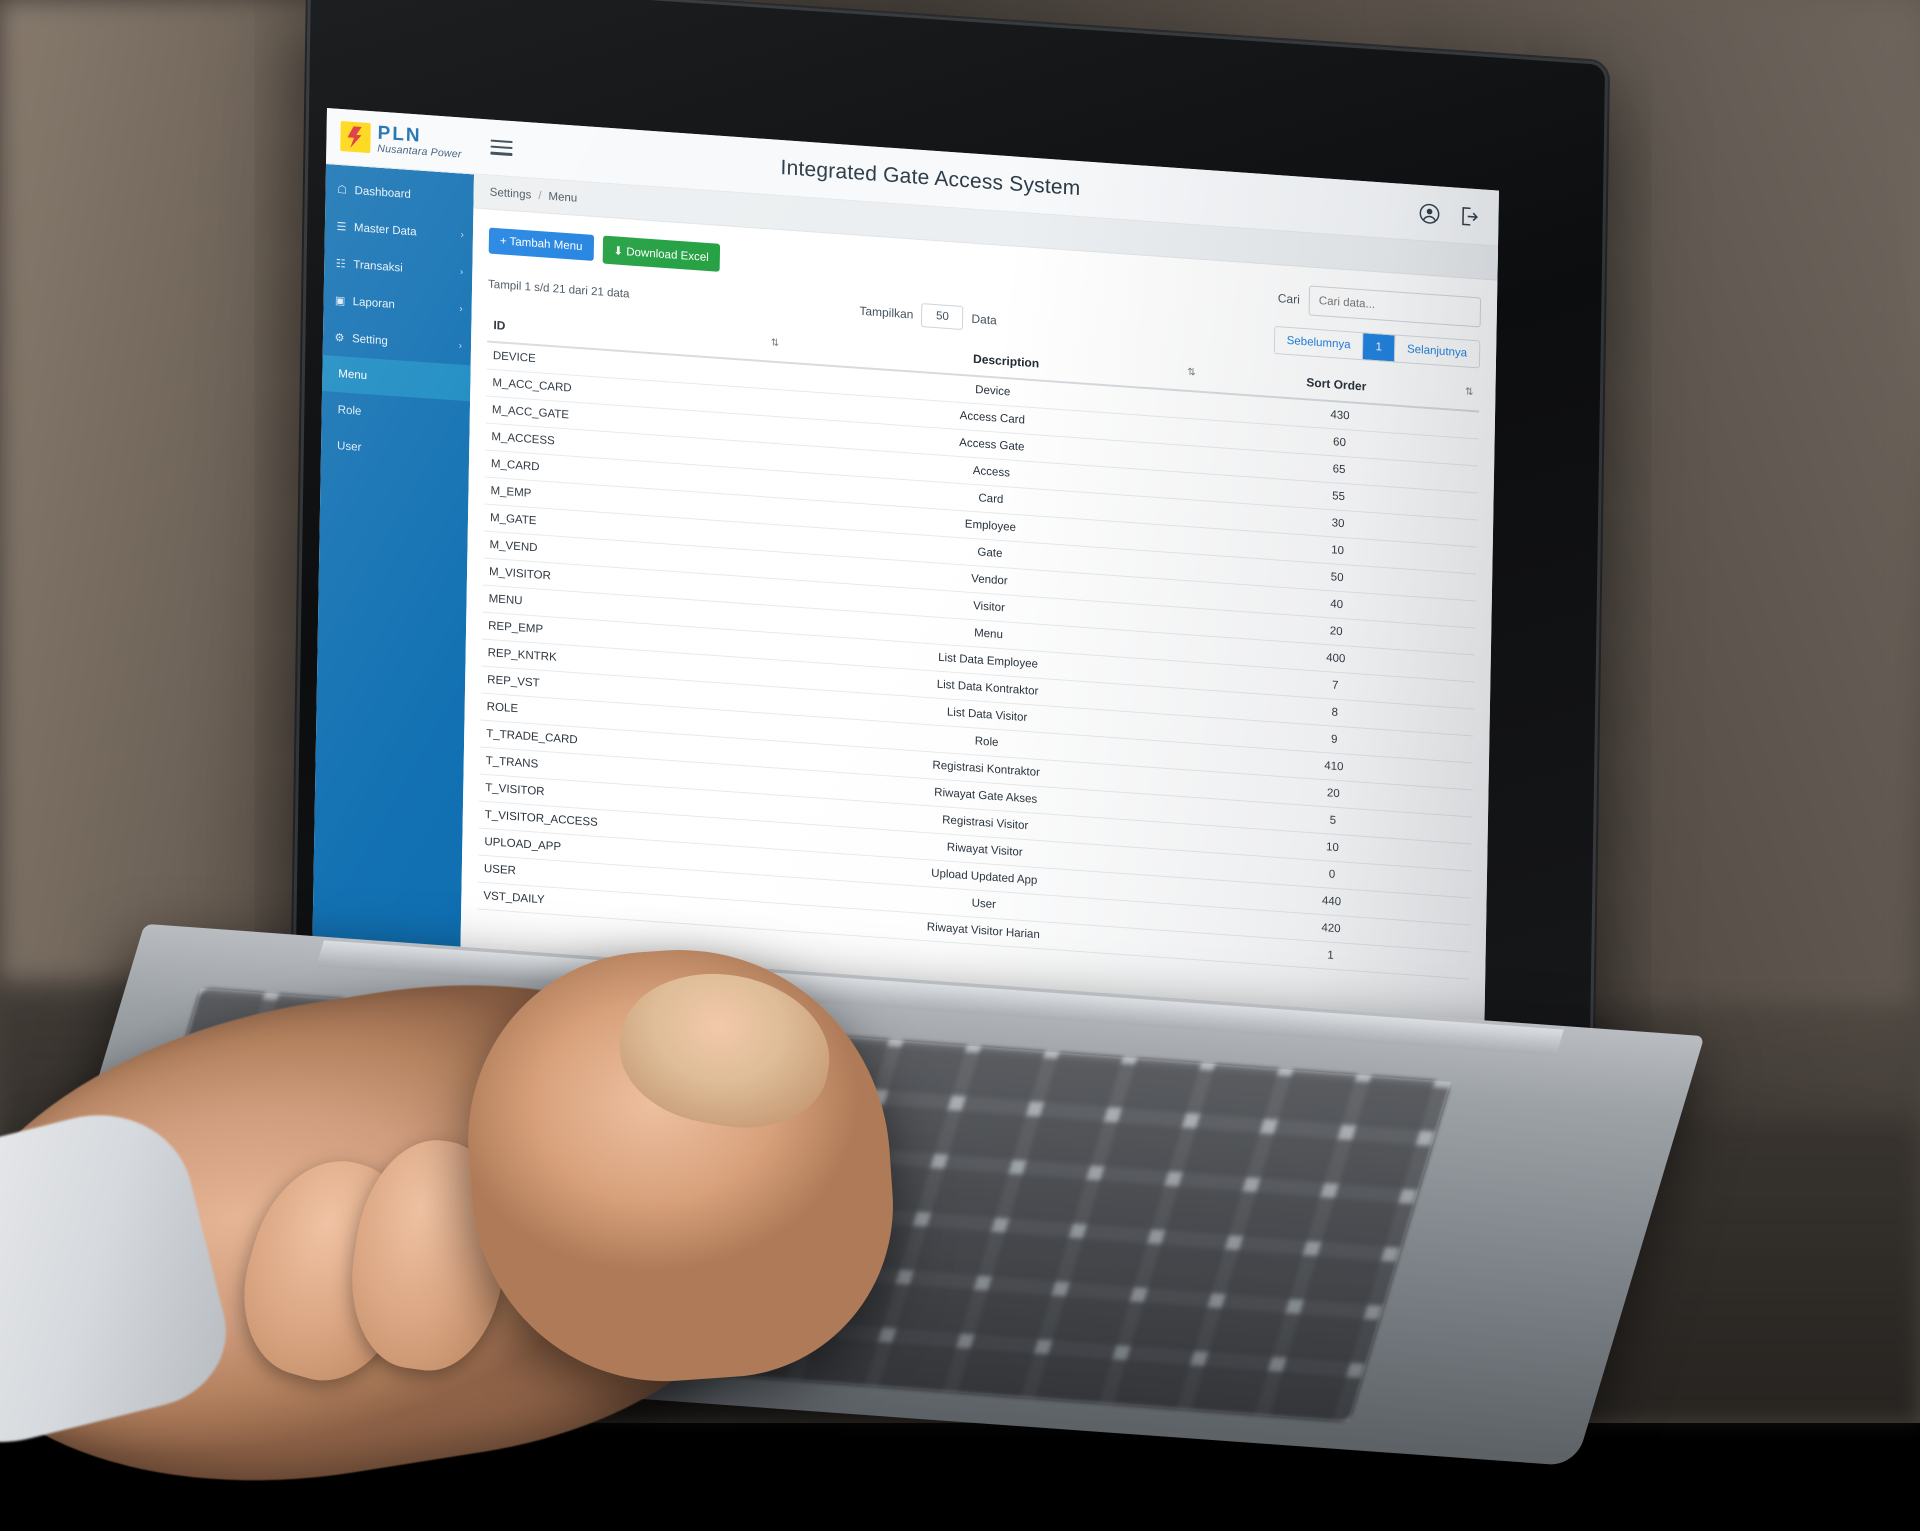 This screenshot has height=1531, width=1920. Describe the element at coordinates (339, 338) in the screenshot. I see `gear-icon: ⚙` at that location.